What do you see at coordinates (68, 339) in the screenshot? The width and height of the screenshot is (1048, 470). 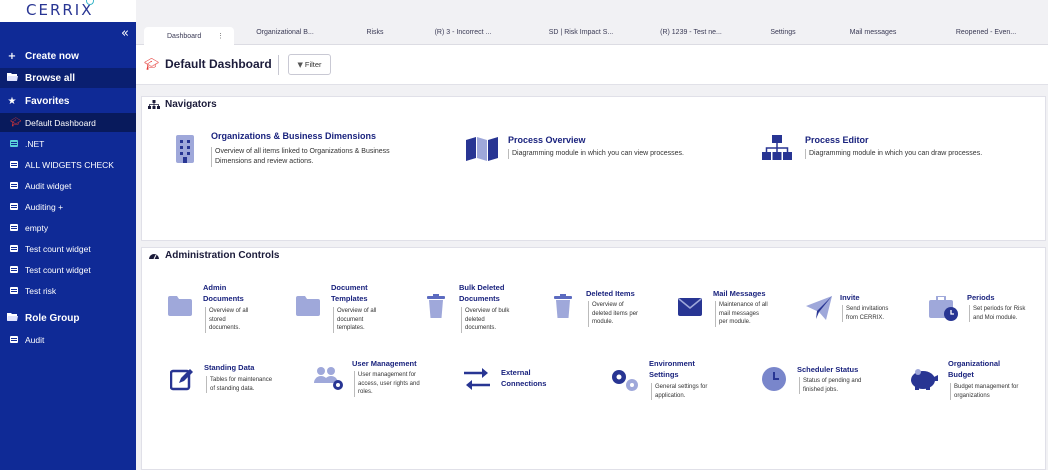 I see `sidebar-item-audit: Audit` at bounding box center [68, 339].